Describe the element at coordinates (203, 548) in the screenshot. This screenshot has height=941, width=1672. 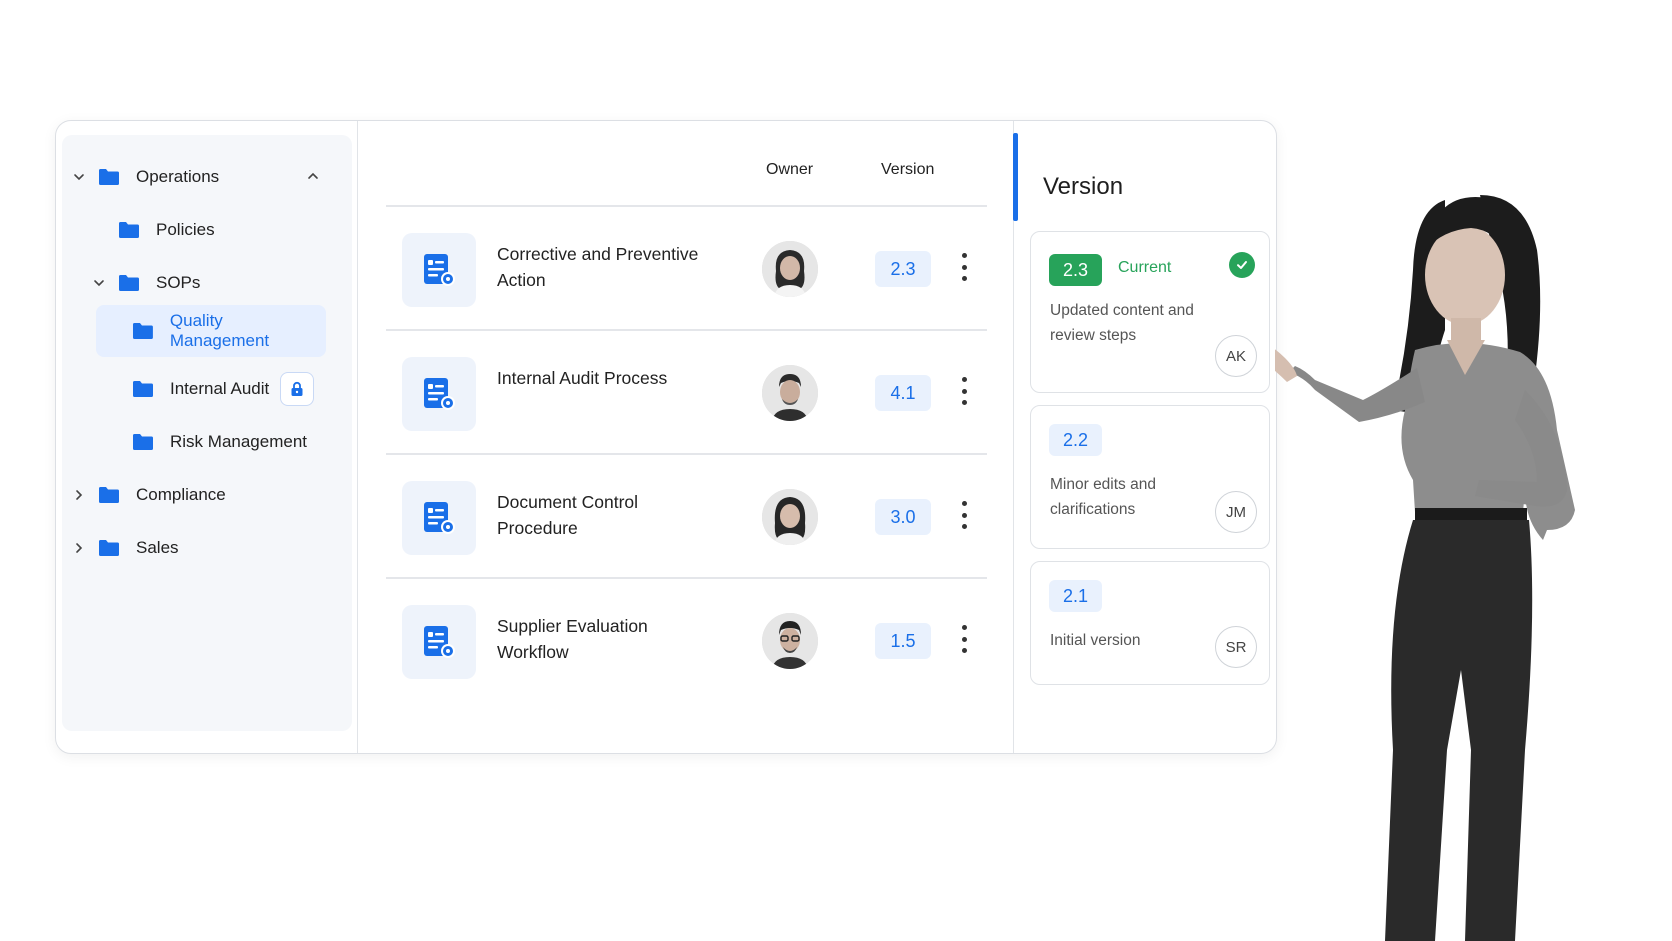
I see `tree-item-sales: Sales` at that location.